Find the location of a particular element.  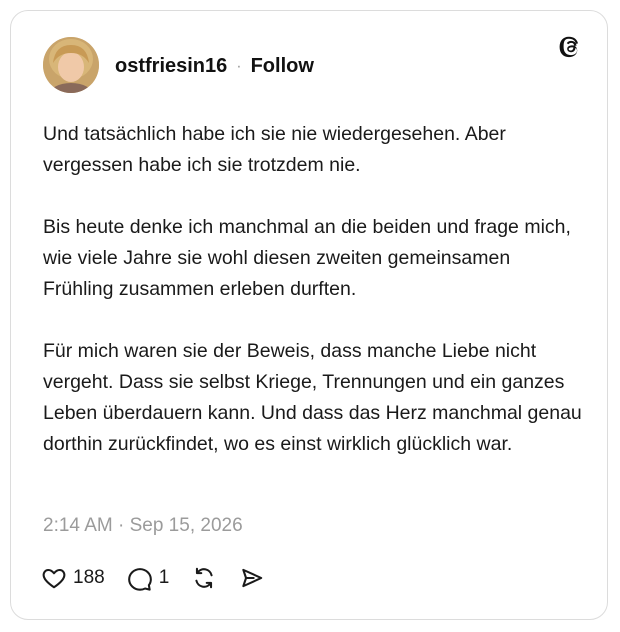

share-button is located at coordinates (252, 578).